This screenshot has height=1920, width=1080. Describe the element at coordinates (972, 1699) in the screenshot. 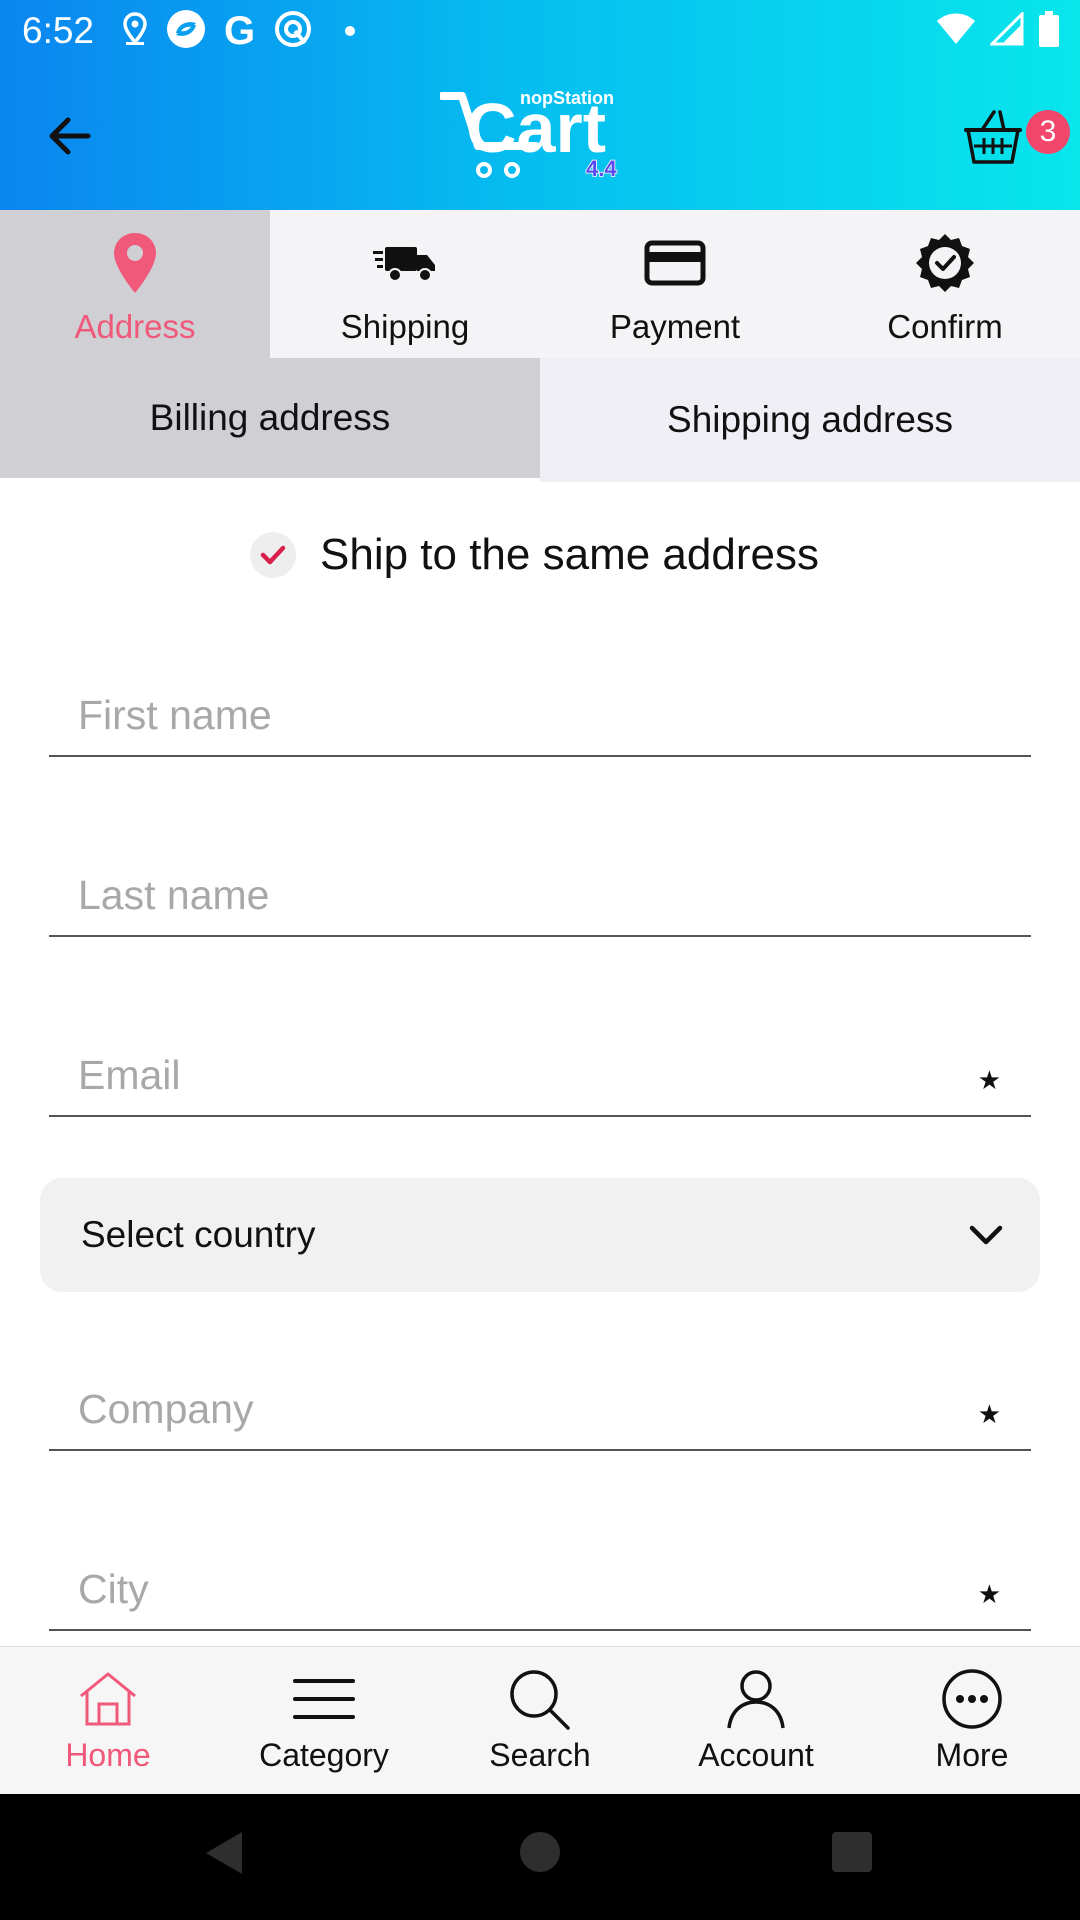

I see `more-dots-icon` at that location.